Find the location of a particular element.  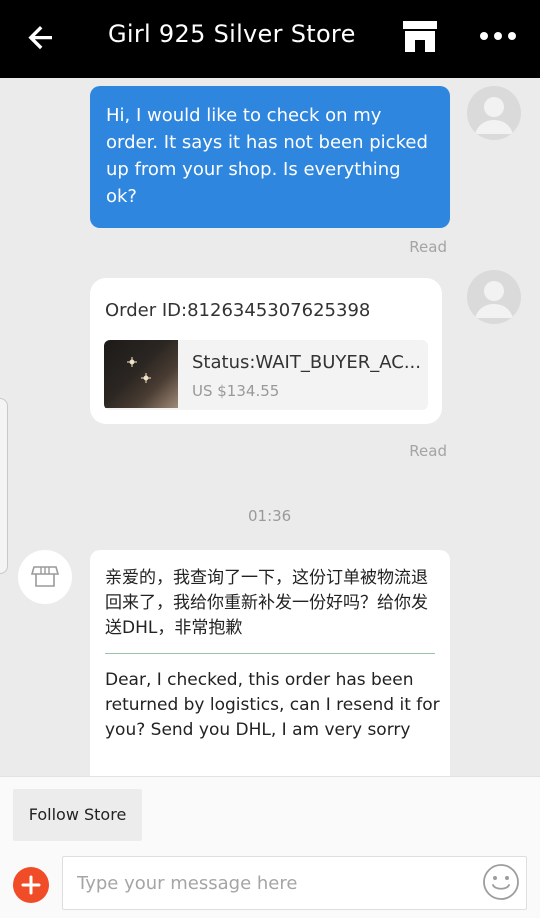

product-thumbnail is located at coordinates (141, 374).